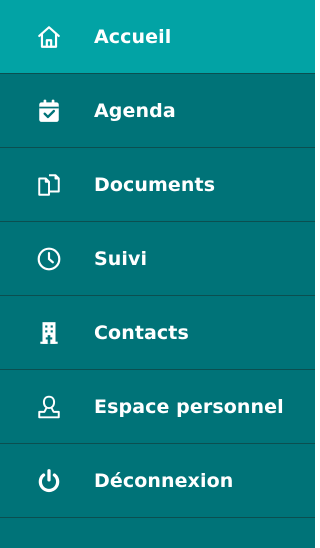 Image resolution: width=320 pixels, height=548 pixels. What do you see at coordinates (49, 333) in the screenshot?
I see `building-icon` at bounding box center [49, 333].